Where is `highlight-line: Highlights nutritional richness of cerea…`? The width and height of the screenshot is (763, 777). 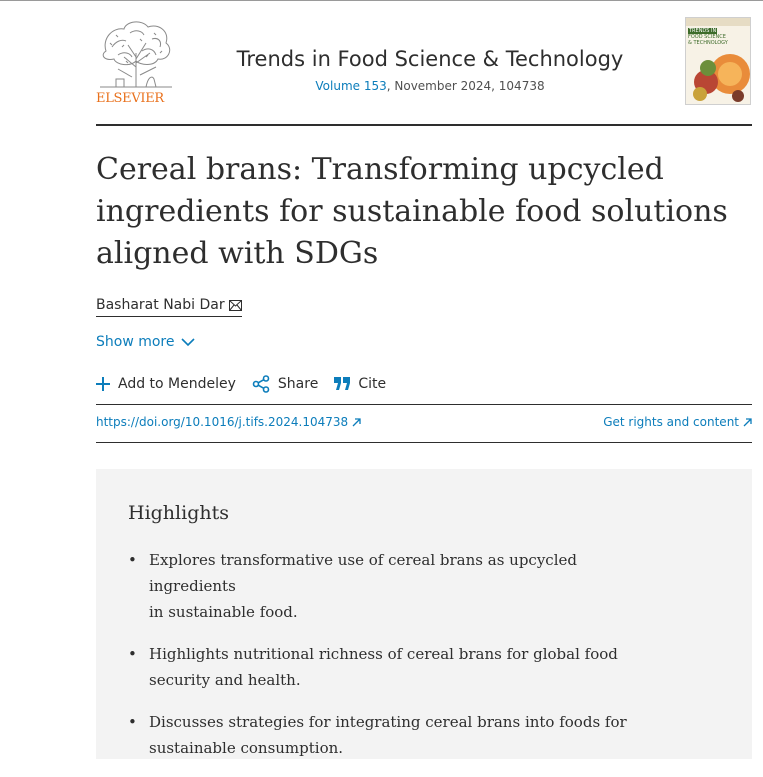 highlight-line: Highlights nutritional richness of cerea… is located at coordinates (383, 654).